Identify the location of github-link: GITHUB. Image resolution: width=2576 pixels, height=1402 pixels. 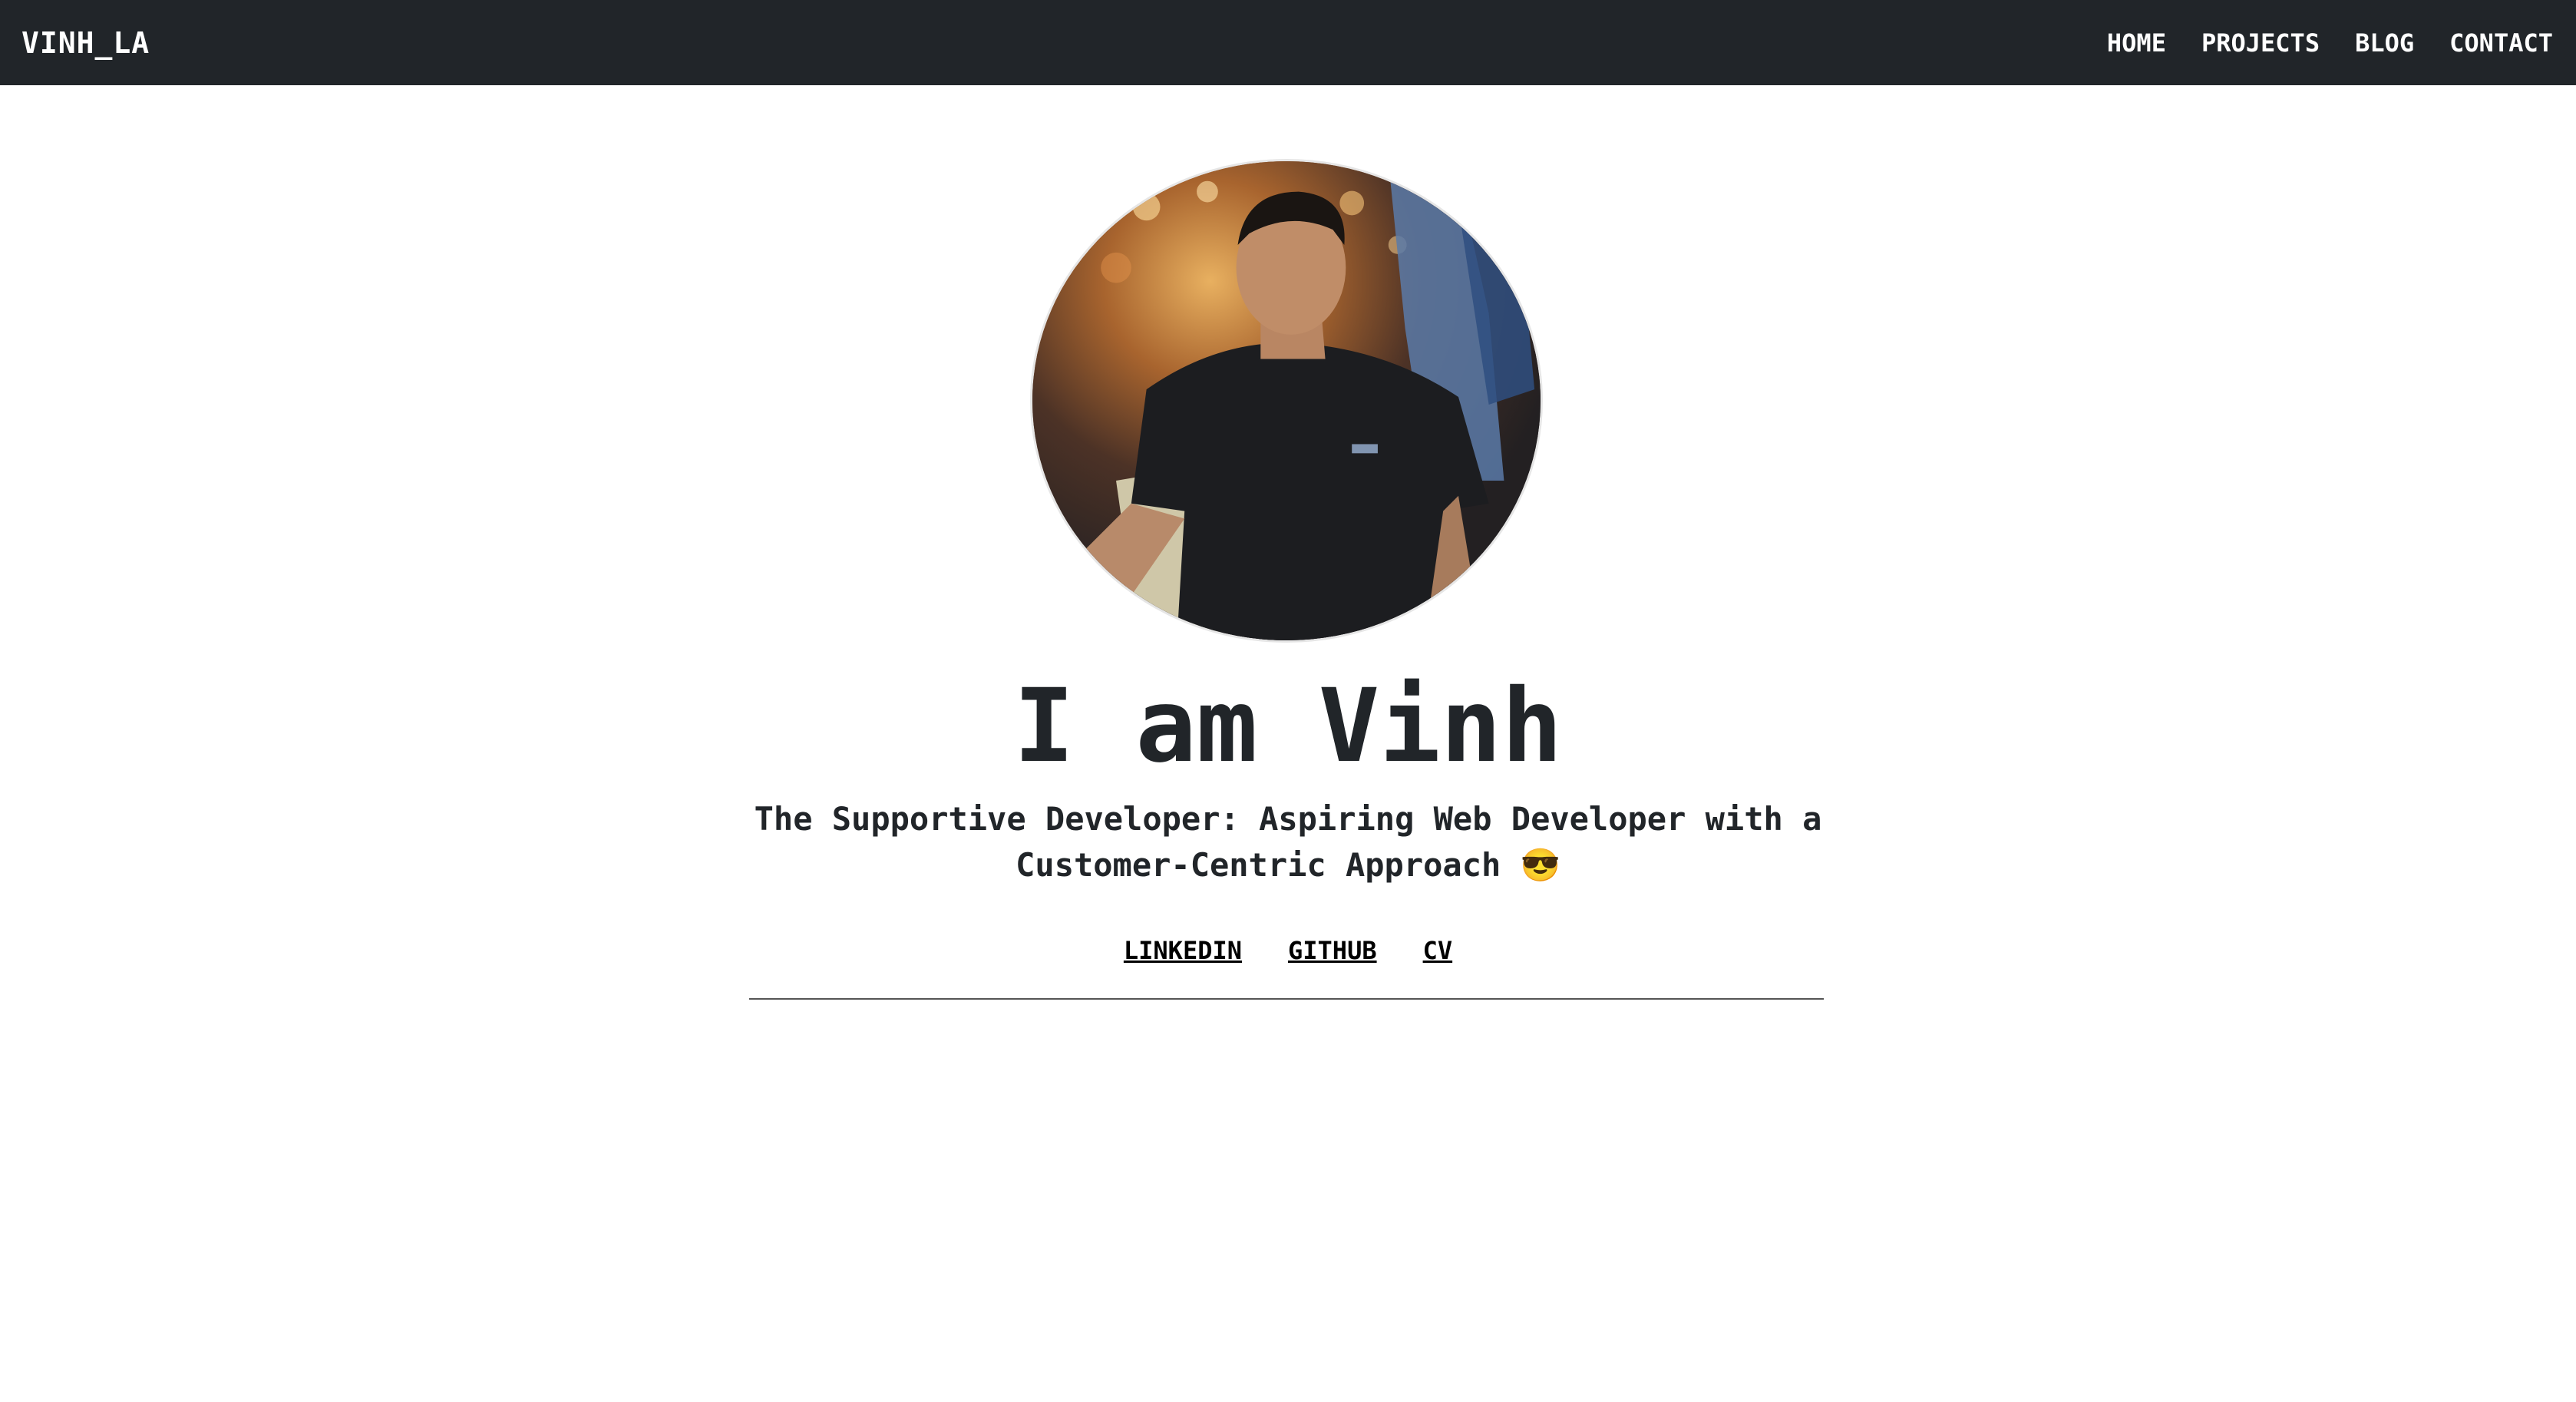
(1332, 951).